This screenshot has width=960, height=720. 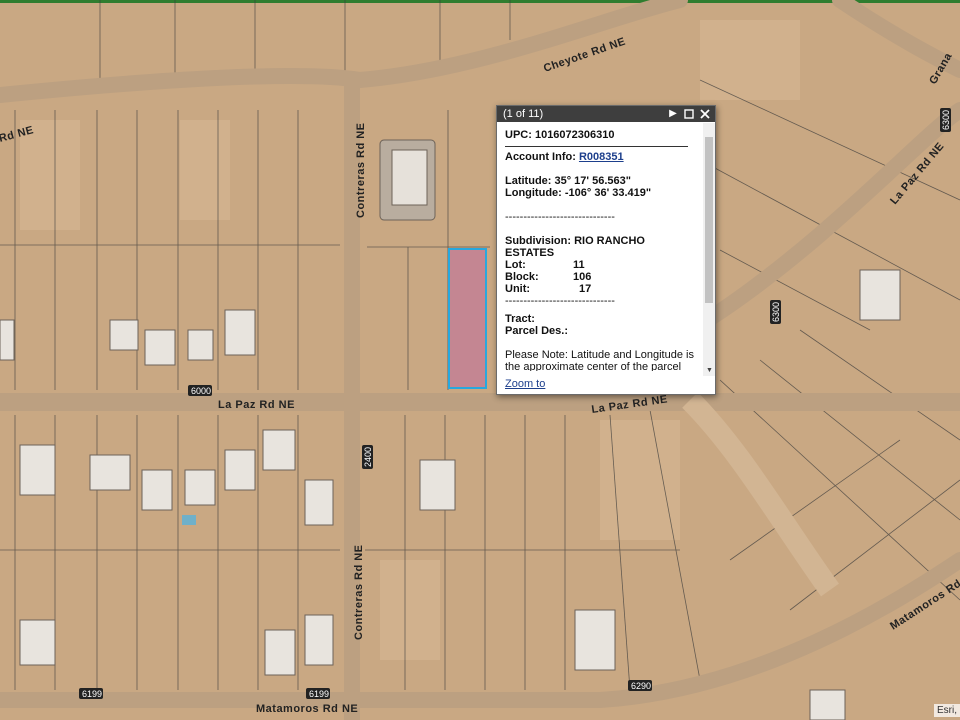 I want to click on road-label-lapaz-west: La Paz Rd NE, so click(x=256, y=405).